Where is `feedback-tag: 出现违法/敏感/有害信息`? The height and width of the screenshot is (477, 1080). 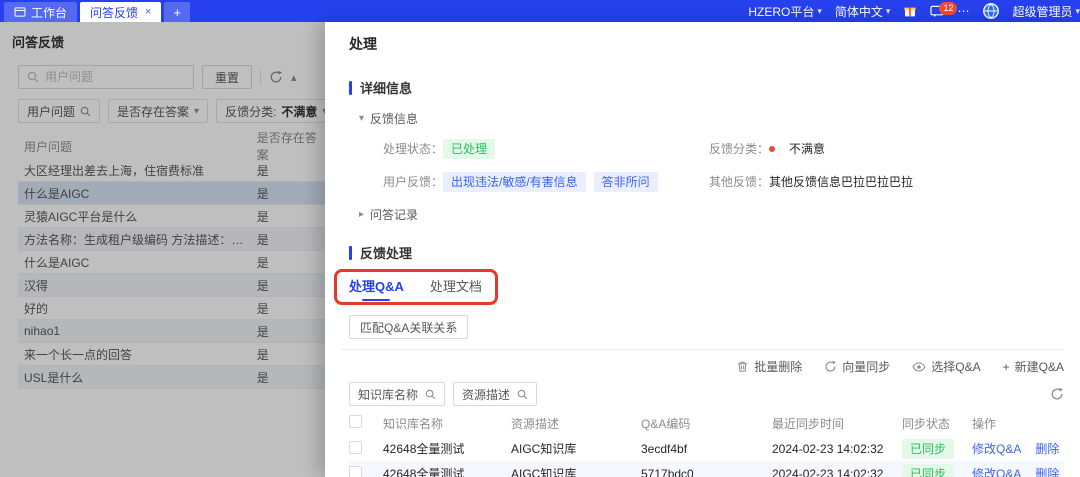 feedback-tag: 出现违法/敏感/有害信息 is located at coordinates (514, 182).